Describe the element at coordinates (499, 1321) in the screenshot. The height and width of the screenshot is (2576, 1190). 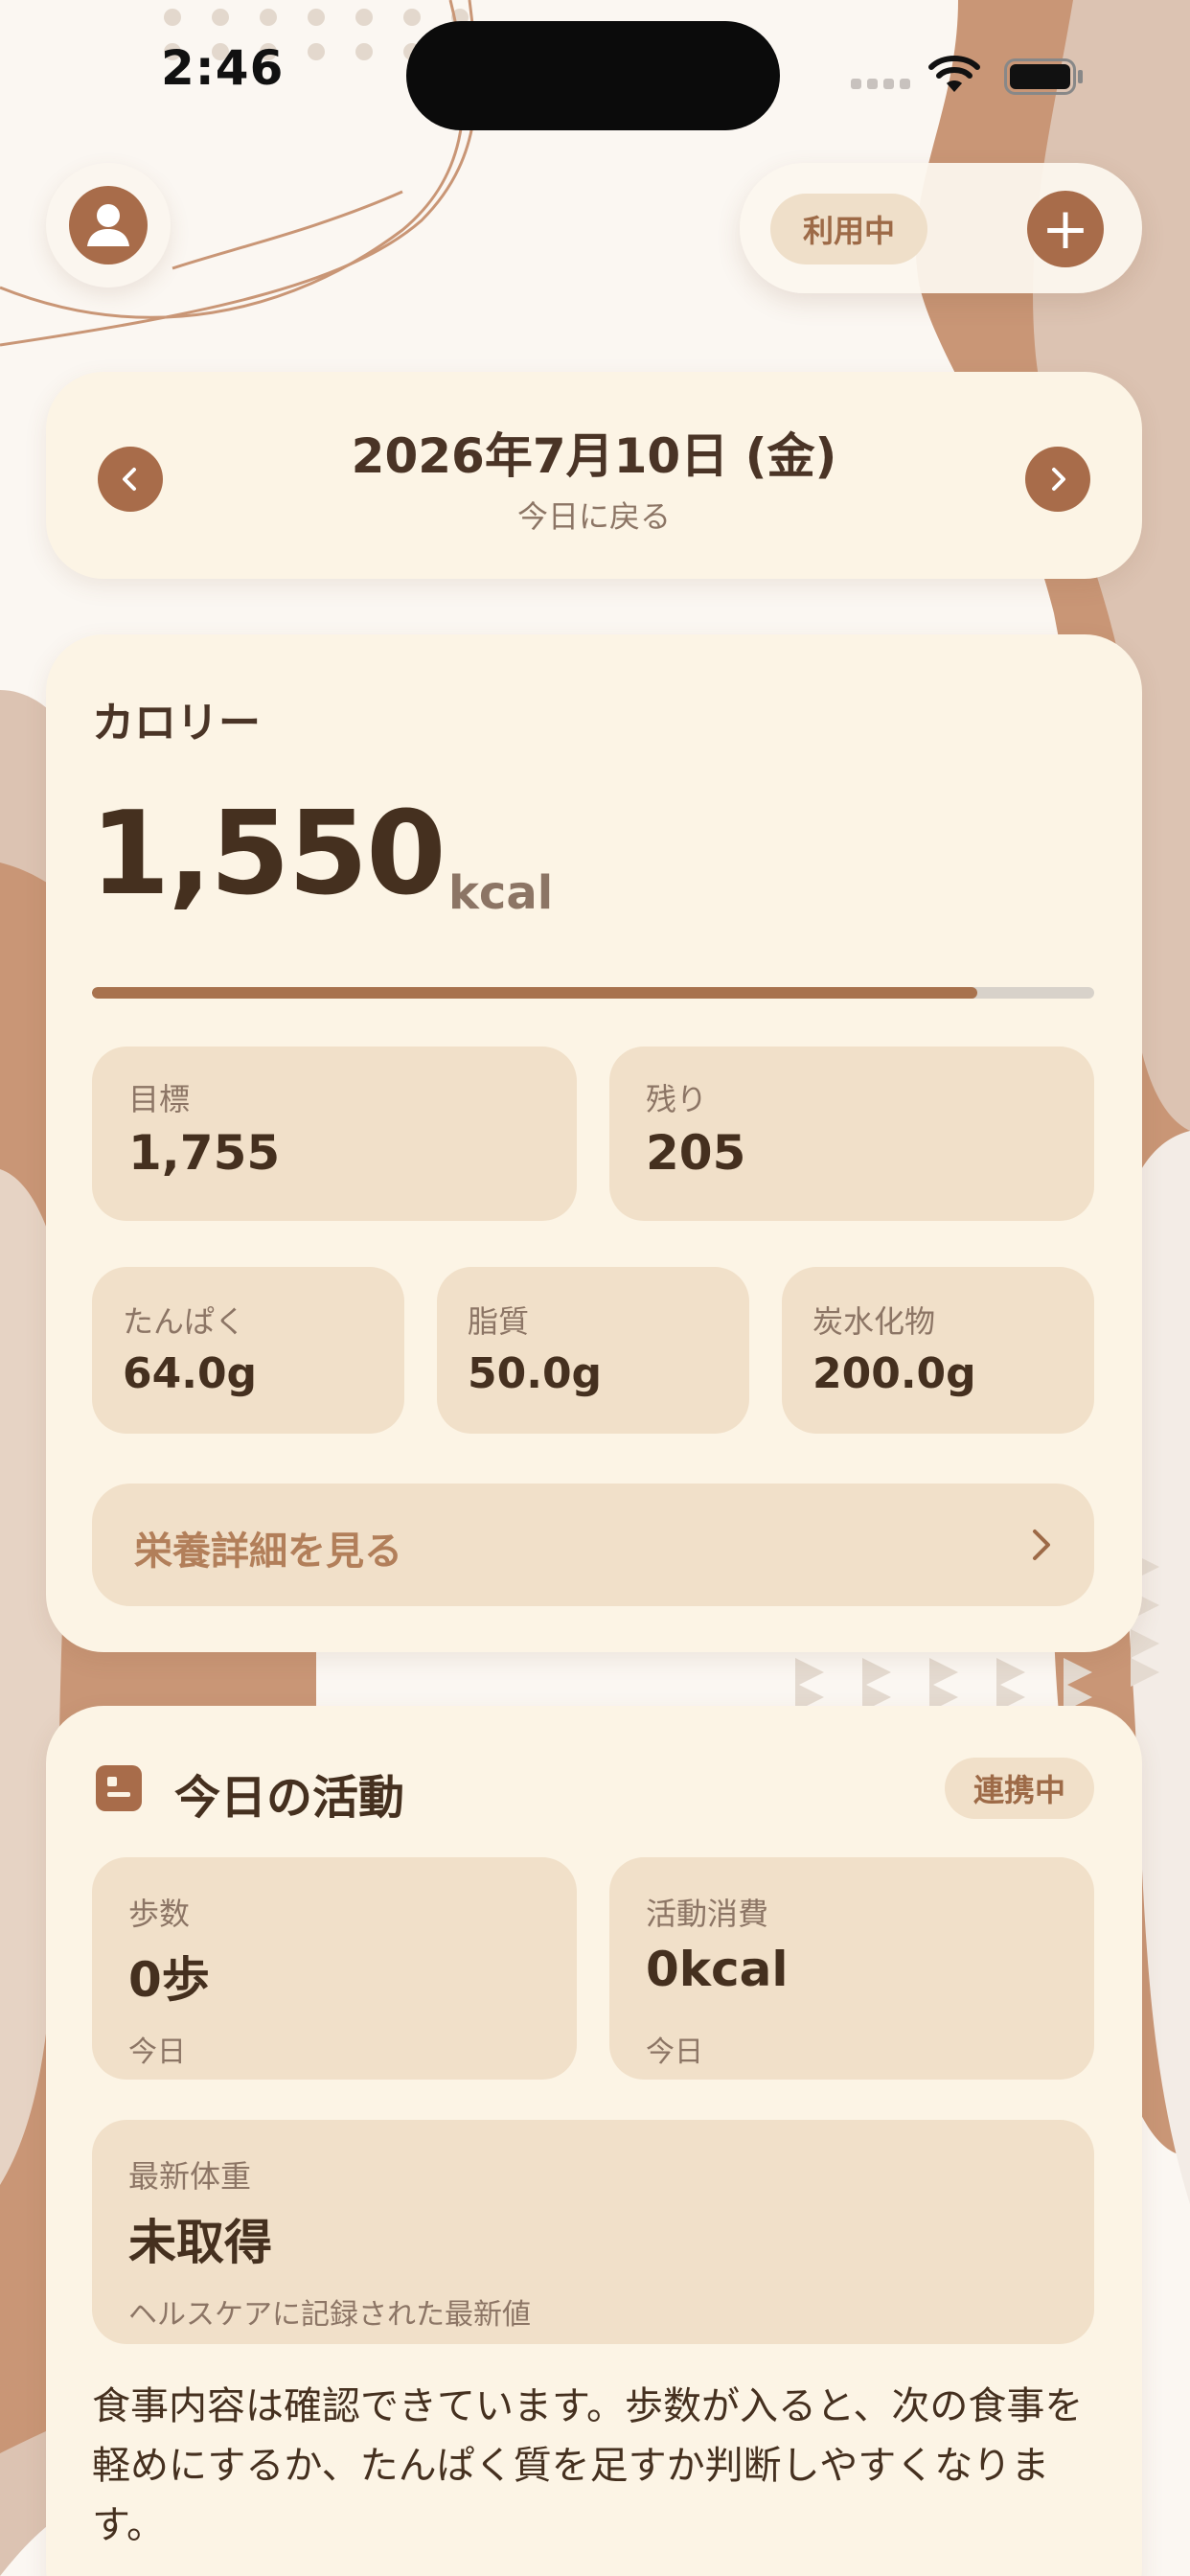
I see `macro-label: 脂質` at that location.